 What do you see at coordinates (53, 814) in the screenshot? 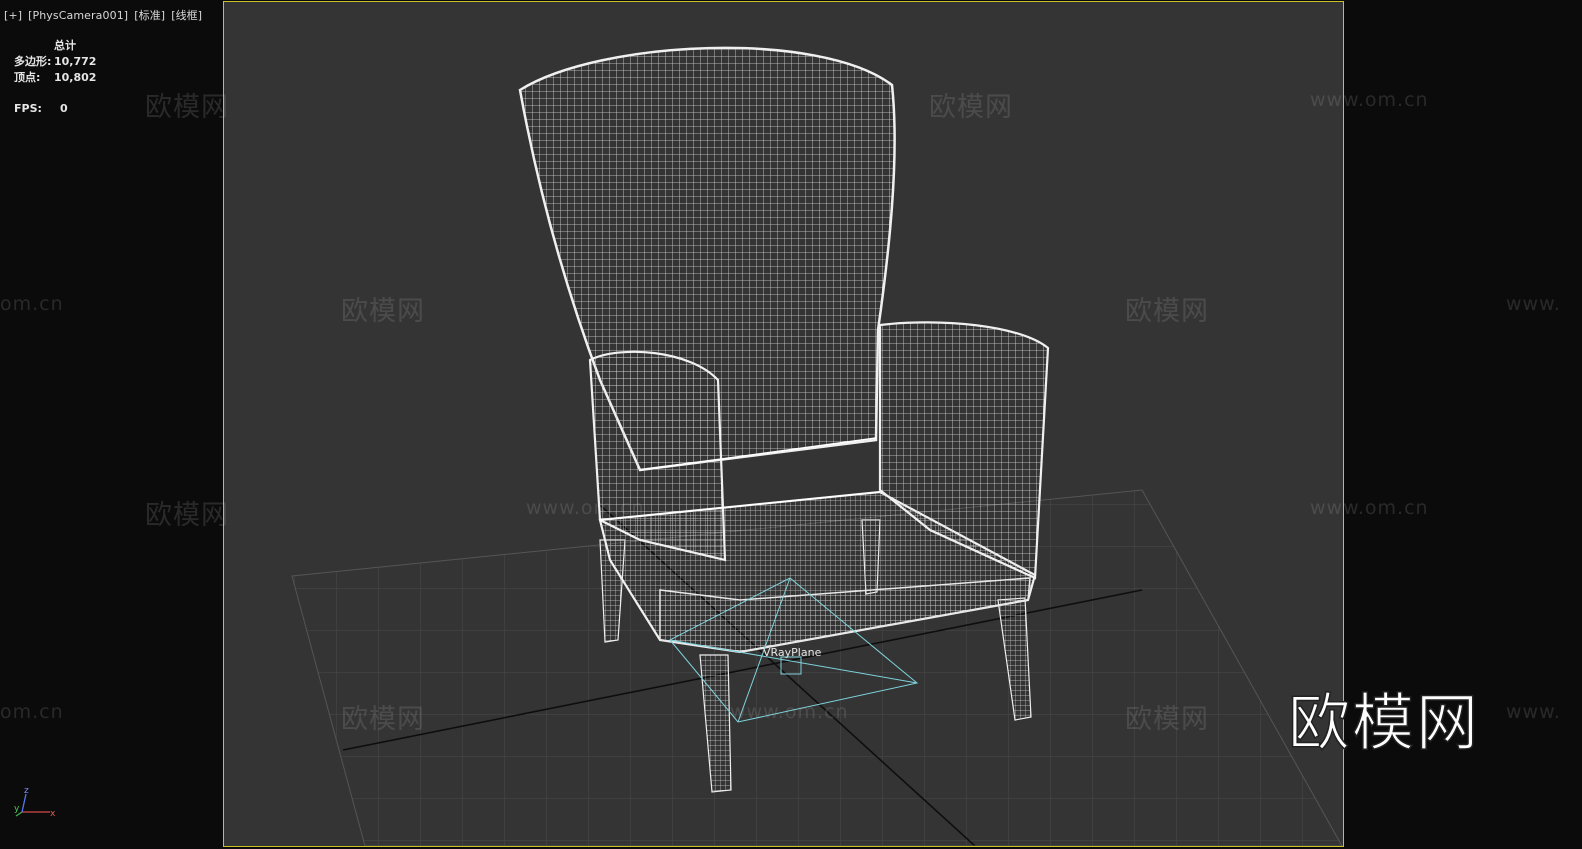
I see `axis-x-label: x` at bounding box center [53, 814].